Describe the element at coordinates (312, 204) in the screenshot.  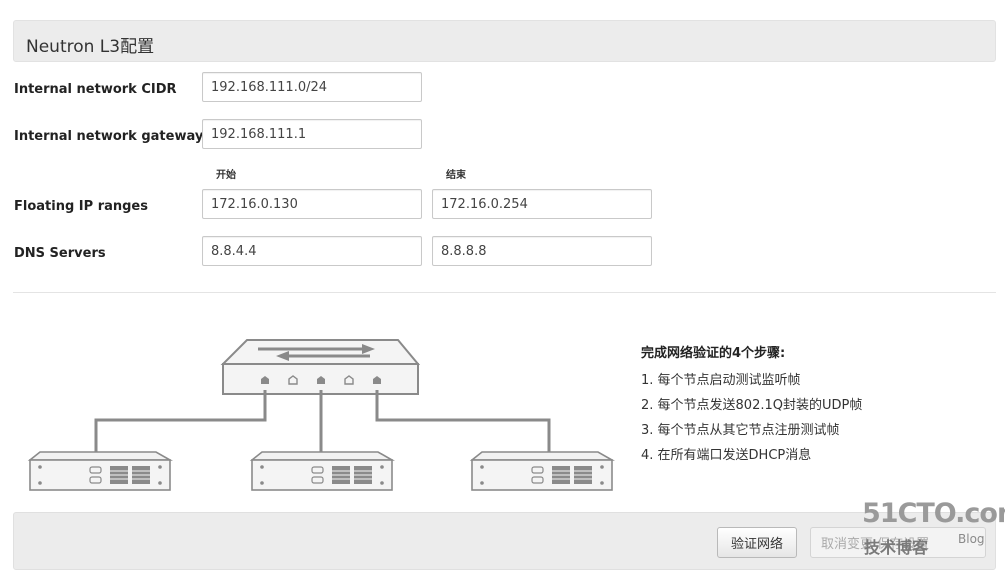
I see `floating-ip-start-input` at that location.